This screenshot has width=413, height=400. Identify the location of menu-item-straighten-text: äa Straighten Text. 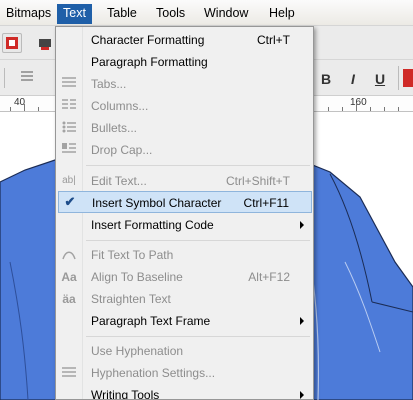
(185, 299).